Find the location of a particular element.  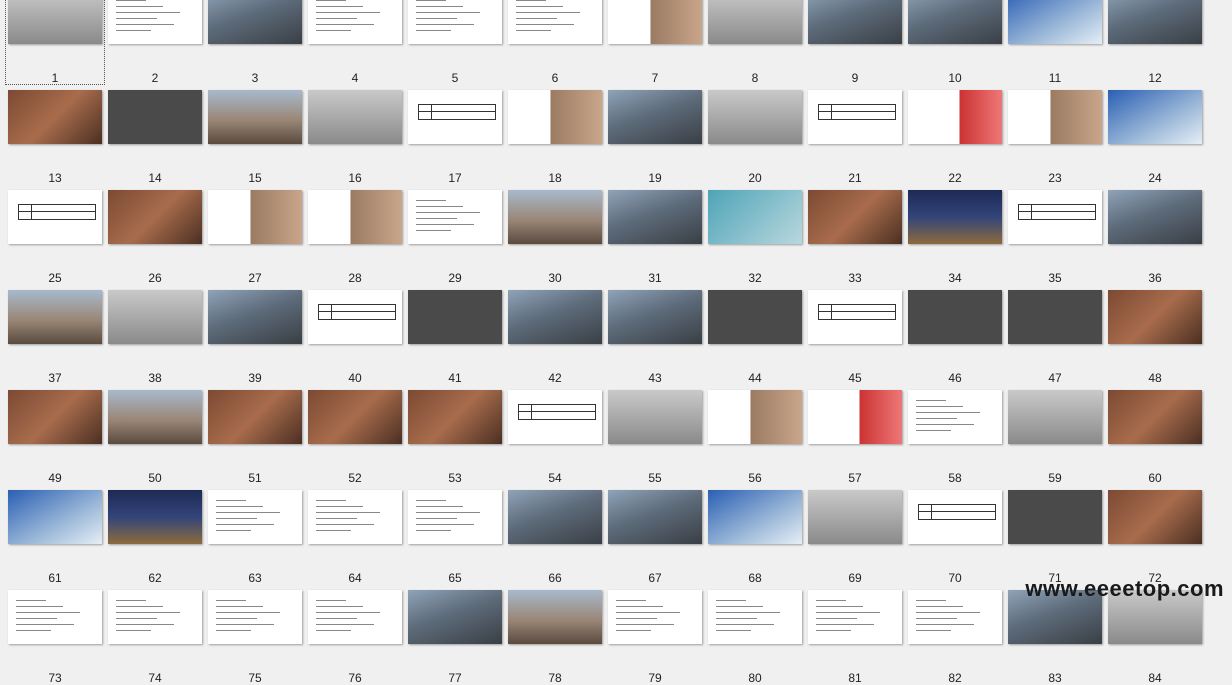

slide-number: 24 is located at coordinates (1155, 178).